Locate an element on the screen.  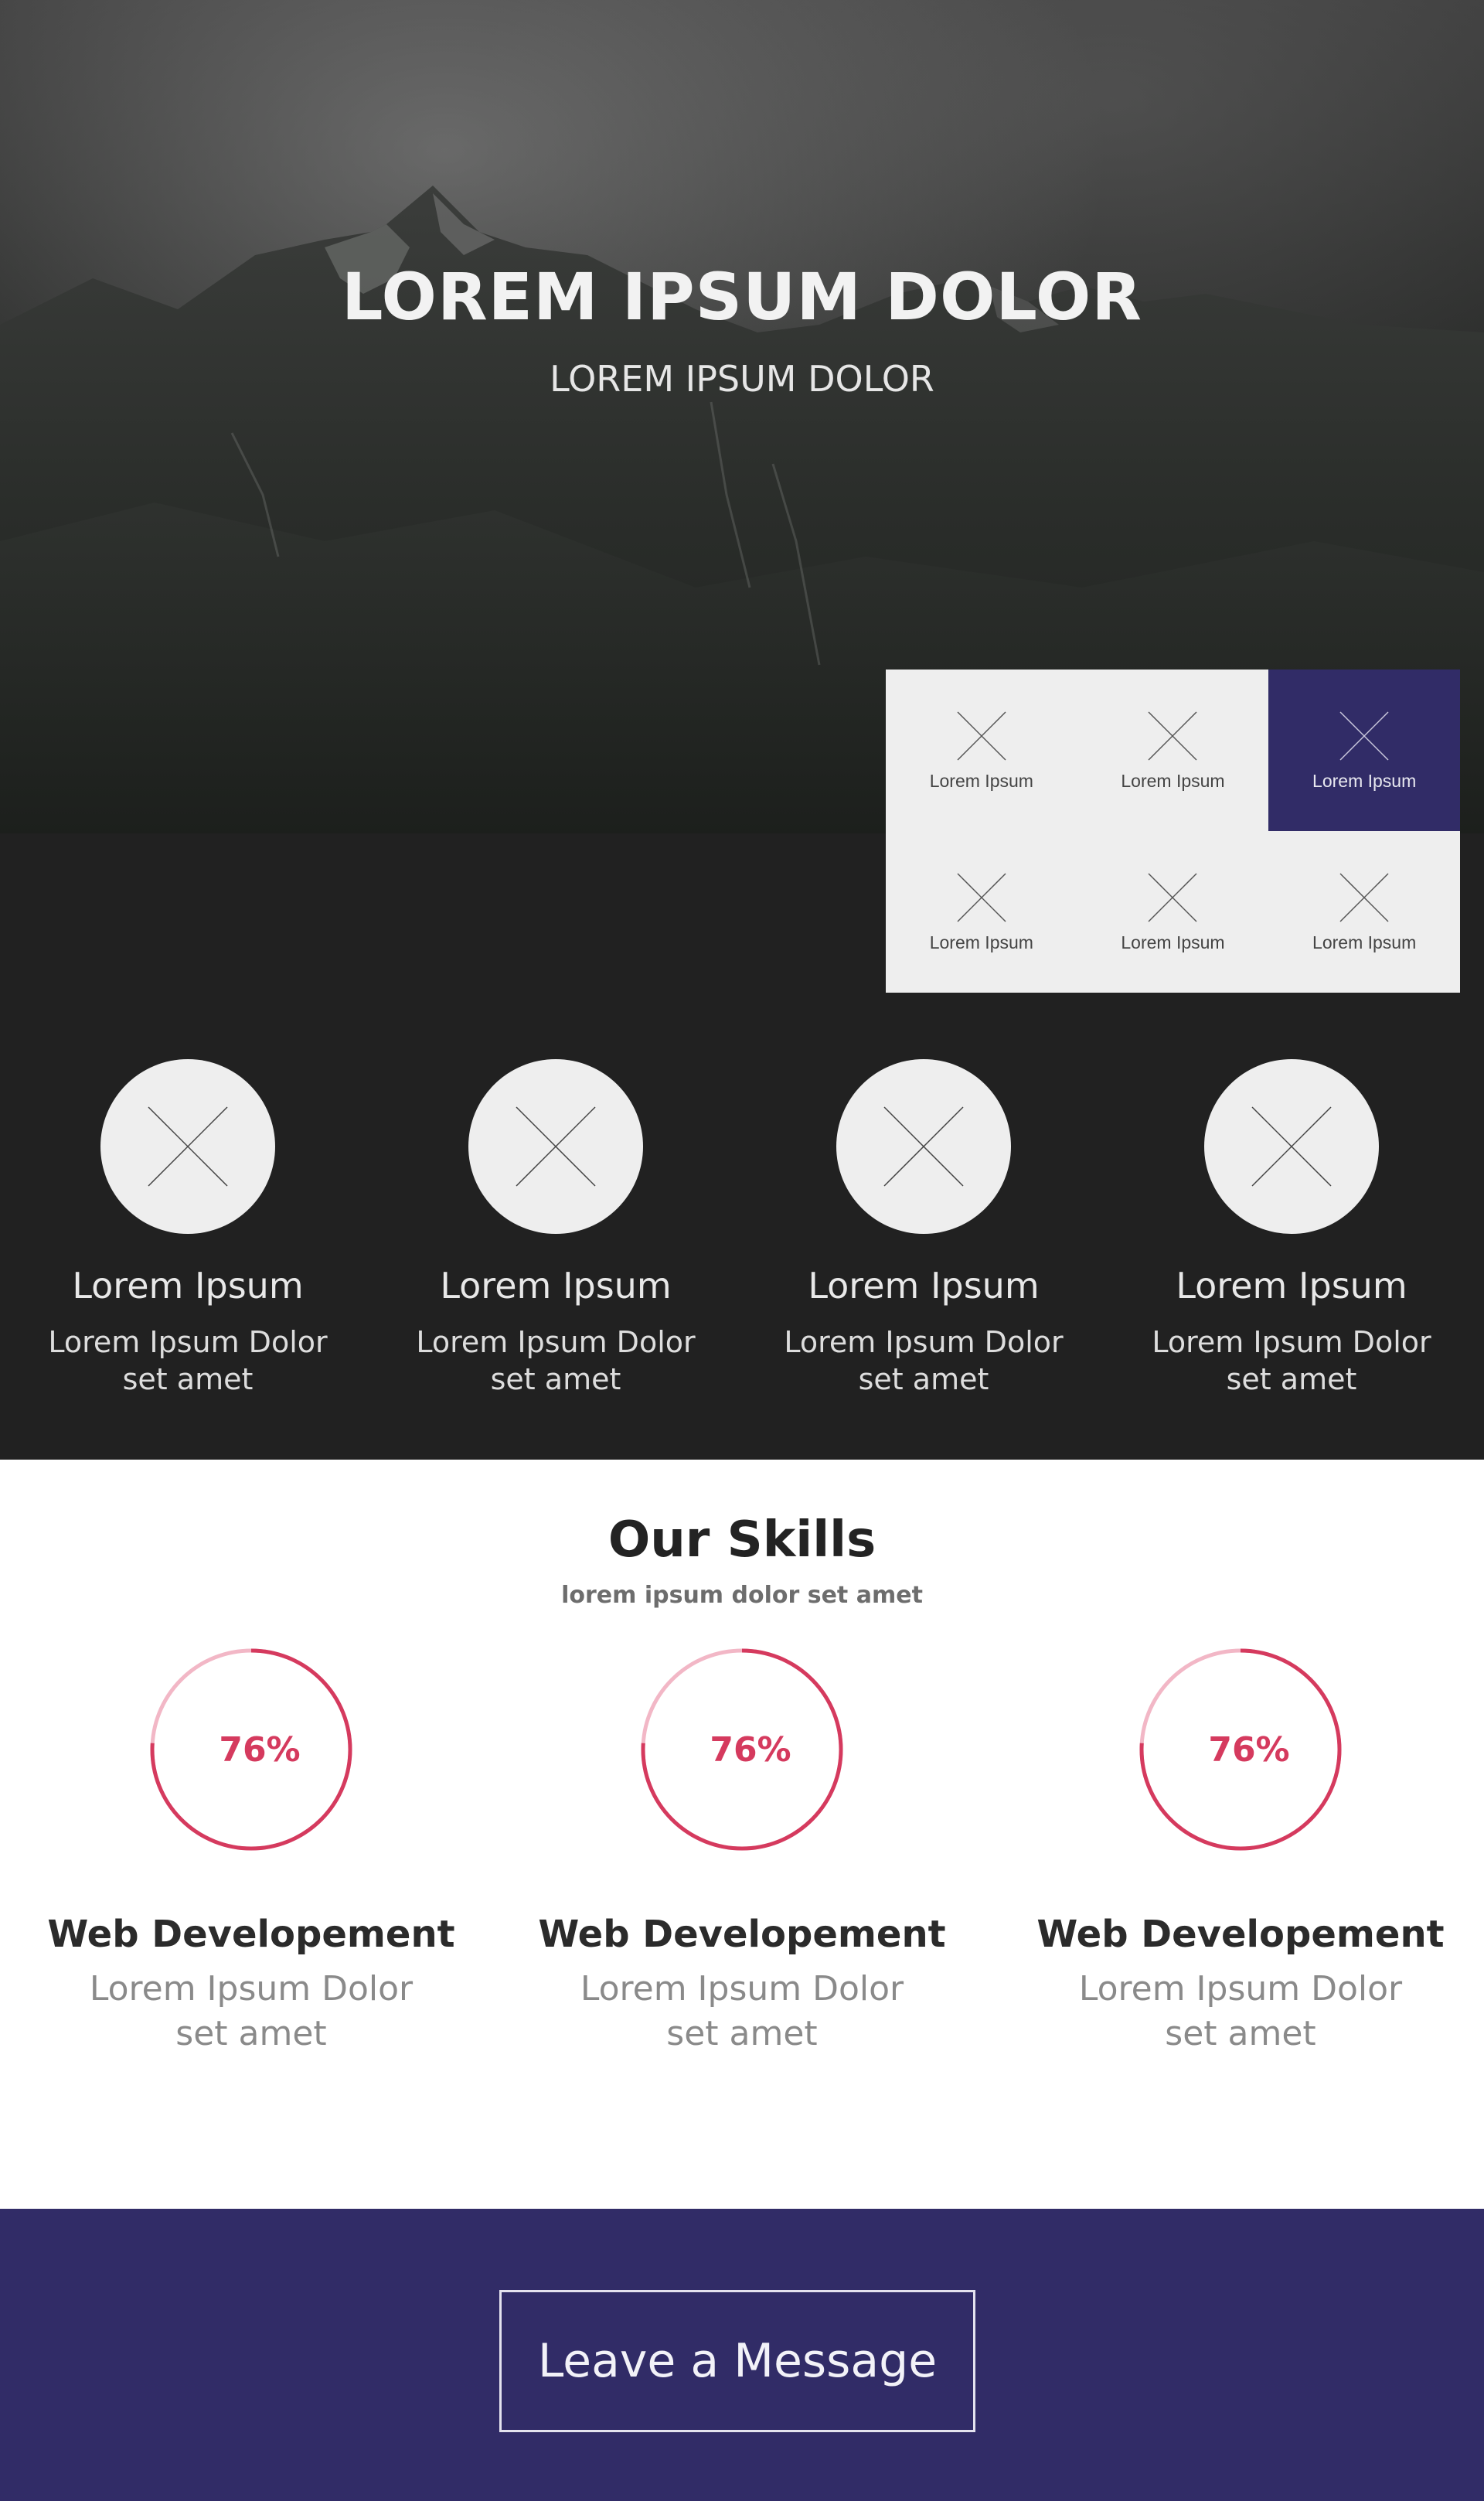
hero-subtitle: LOREM IPSUM DOLOR is located at coordinates (742, 379).